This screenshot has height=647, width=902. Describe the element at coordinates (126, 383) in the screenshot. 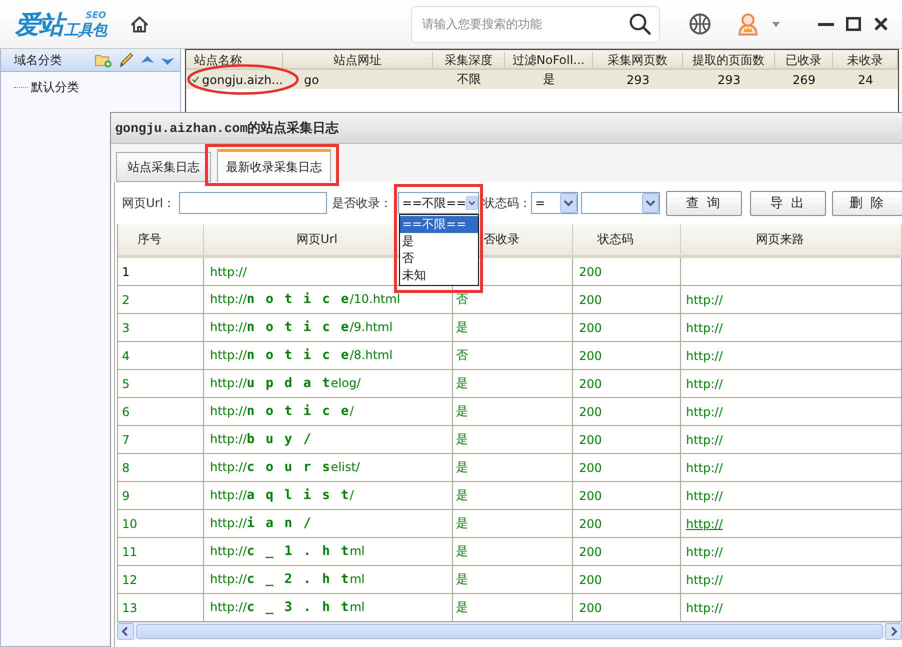

I see `table-cell: 5` at that location.